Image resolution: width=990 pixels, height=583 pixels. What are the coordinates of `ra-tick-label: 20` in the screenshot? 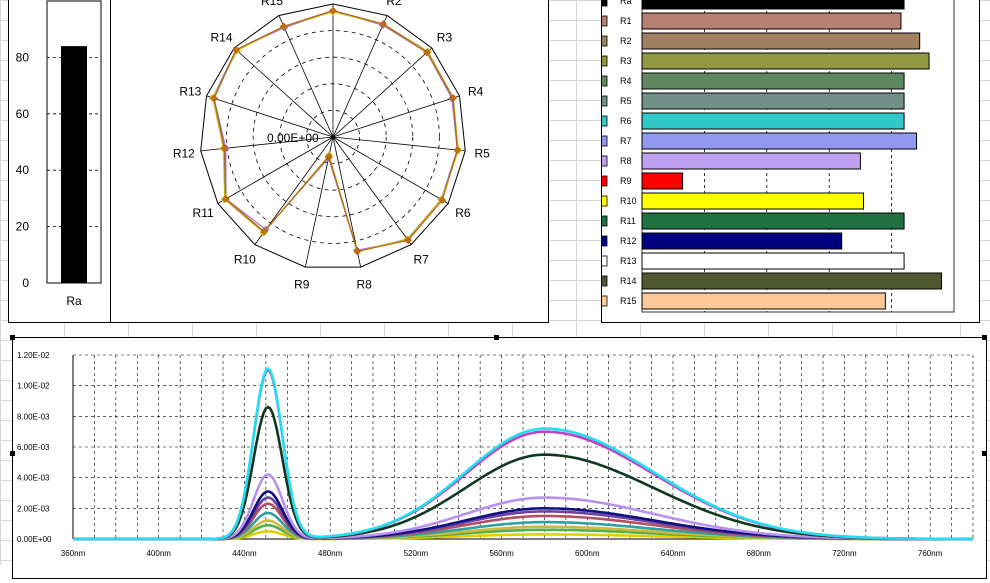 It's located at (23, 227).